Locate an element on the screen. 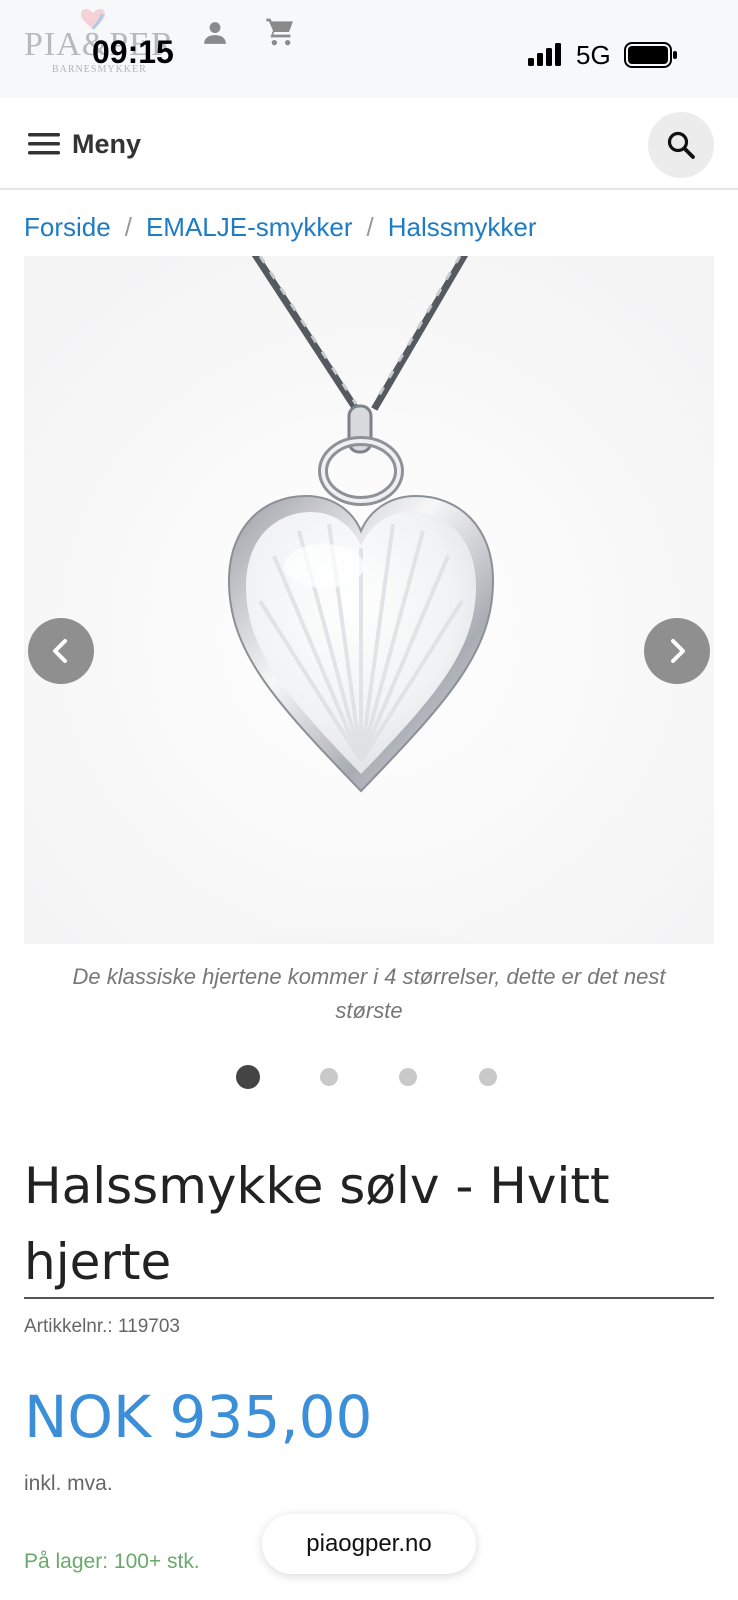  sku-label: Artikkelnr.: is located at coordinates (68, 1326).